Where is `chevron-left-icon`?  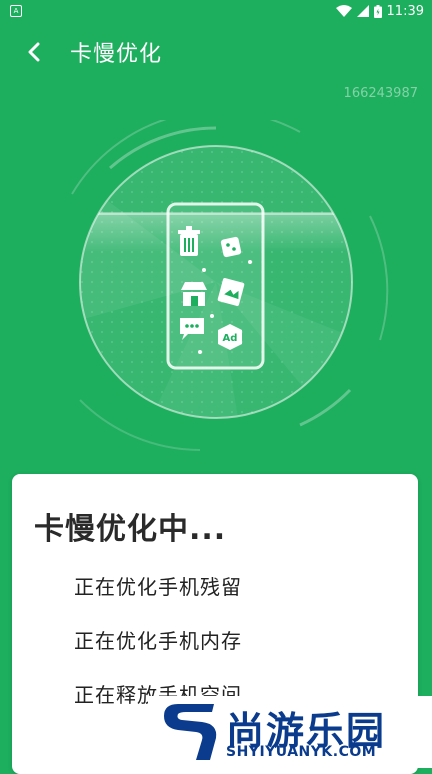 chevron-left-icon is located at coordinates (34, 52).